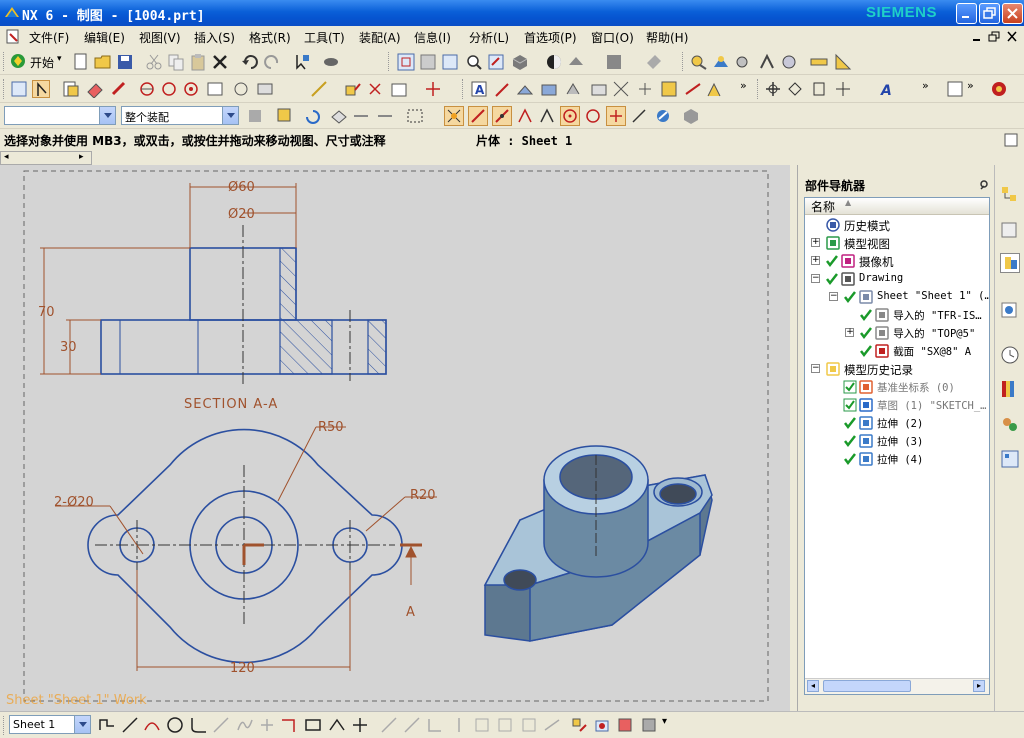 The width and height of the screenshot is (1024, 738). What do you see at coordinates (231, 404) in the screenshot?
I see `section-view-title: SECTION A-A` at bounding box center [231, 404].